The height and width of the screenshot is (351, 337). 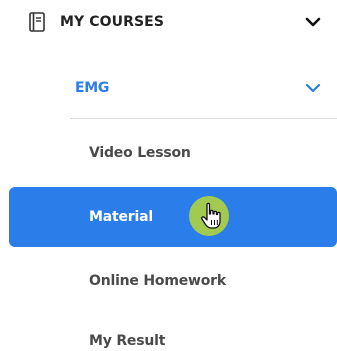 I want to click on hand-pointer-icon, so click(x=211, y=215).